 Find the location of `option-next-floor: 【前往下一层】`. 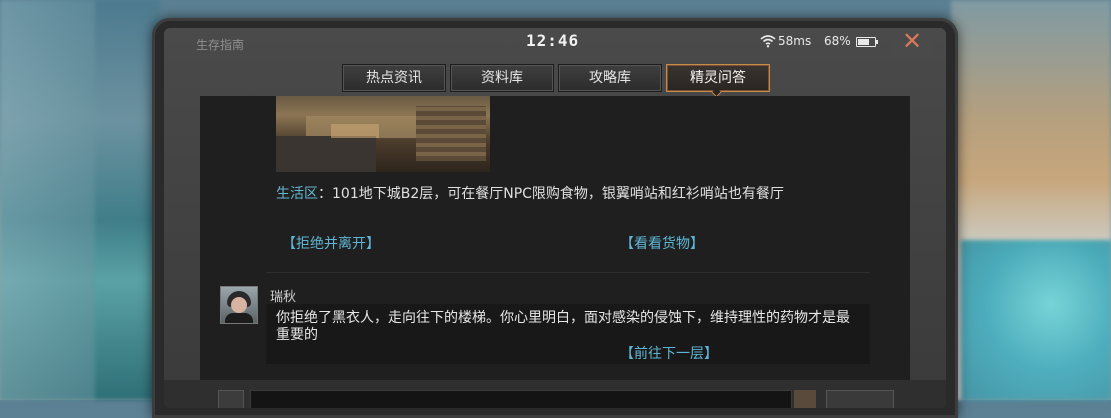

option-next-floor: 【前往下一层】 is located at coordinates (669, 353).